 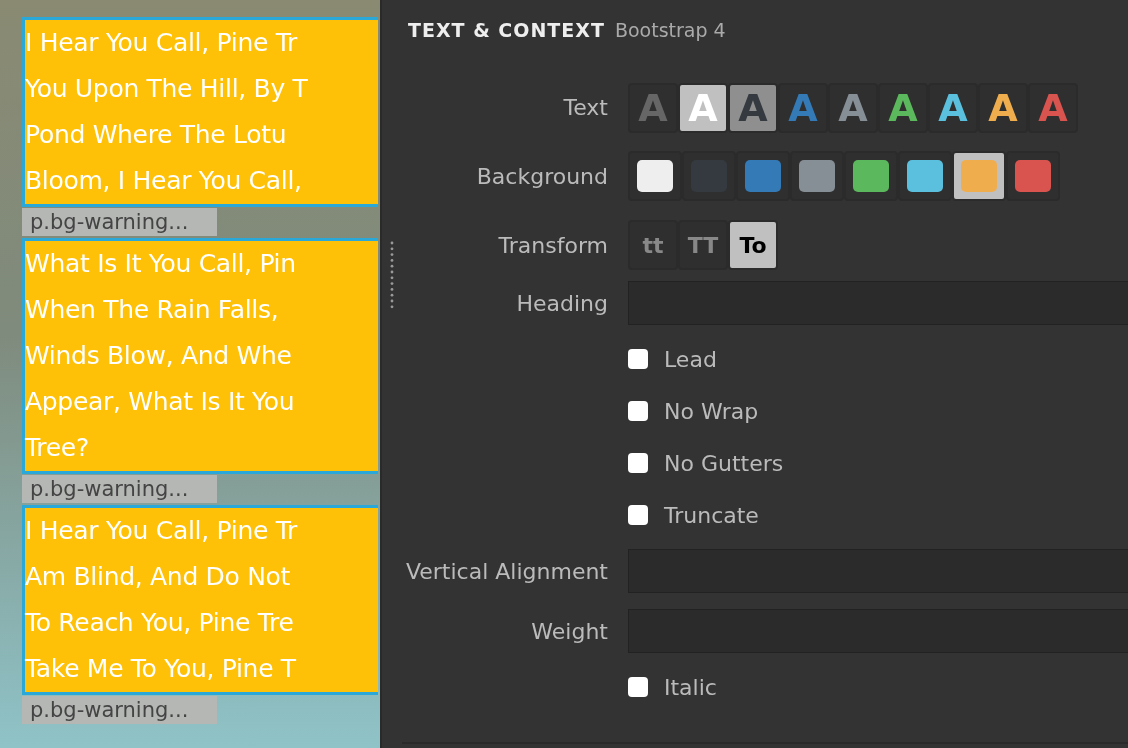 What do you see at coordinates (161, 264) in the screenshot?
I see `paragraph-line: What Is It You Call, Pin` at bounding box center [161, 264].